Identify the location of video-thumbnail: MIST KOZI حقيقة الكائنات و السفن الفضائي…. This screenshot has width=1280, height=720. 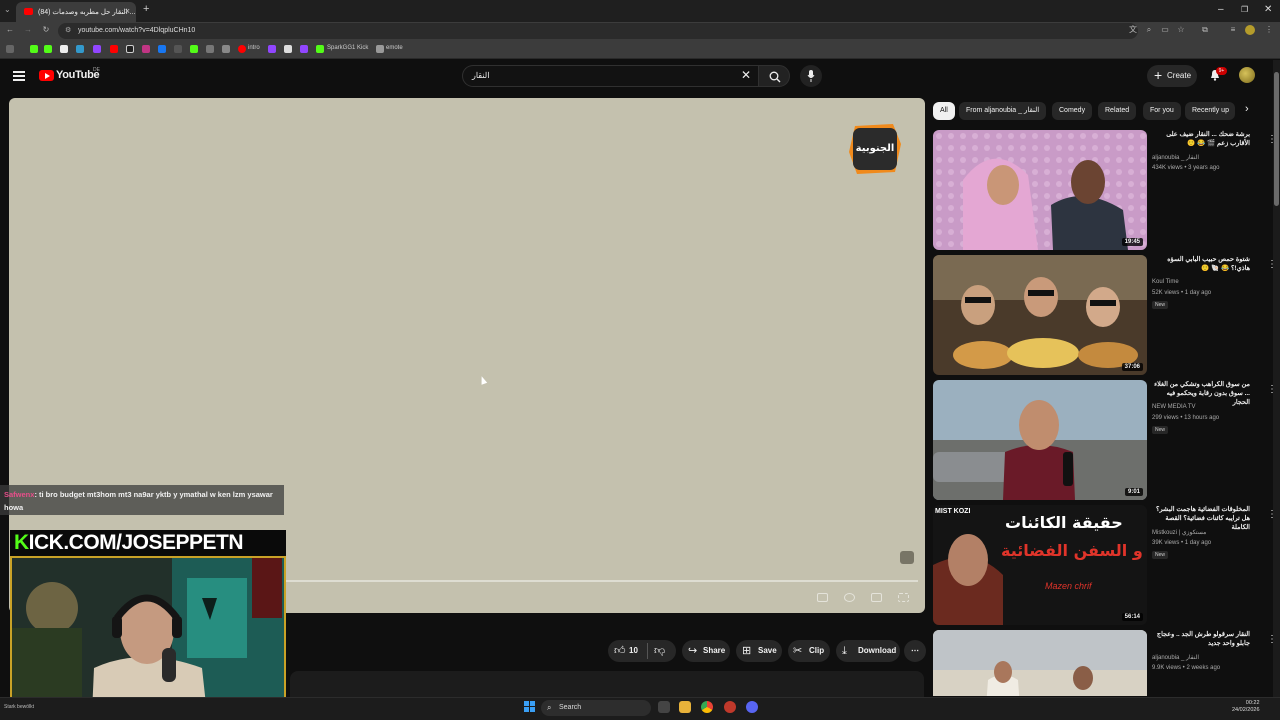
(1040, 565).